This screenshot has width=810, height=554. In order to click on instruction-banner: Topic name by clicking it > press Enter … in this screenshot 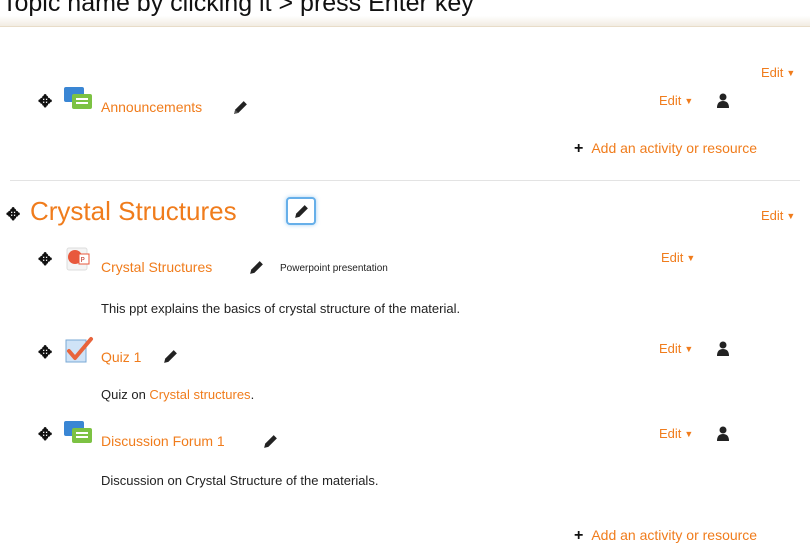, I will do `click(405, 13)`.